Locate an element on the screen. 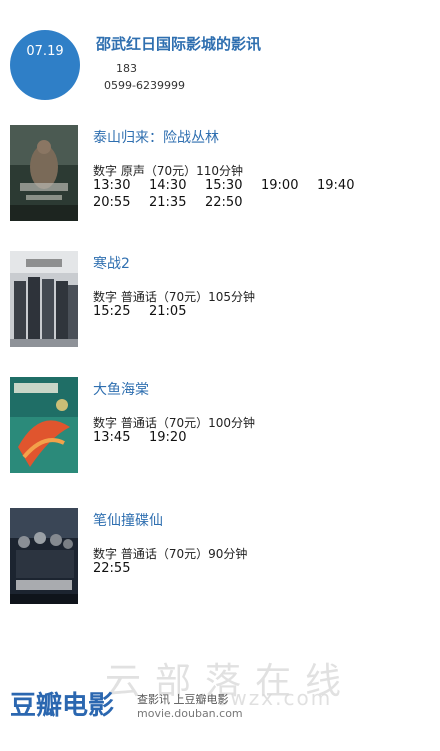 The width and height of the screenshot is (440, 751). showtime: 21:35 is located at coordinates (177, 202).